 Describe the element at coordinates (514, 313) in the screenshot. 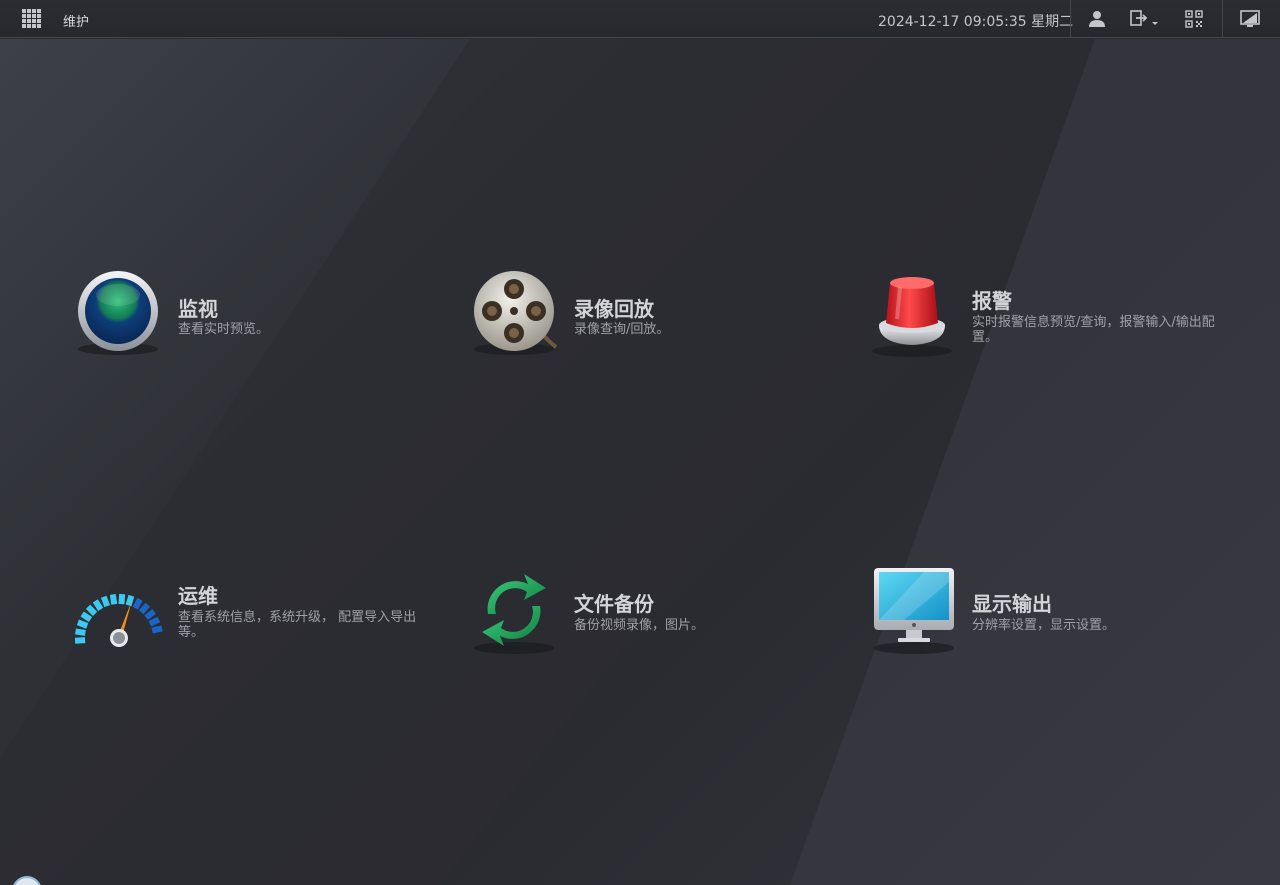

I see `film-reel-icon` at that location.